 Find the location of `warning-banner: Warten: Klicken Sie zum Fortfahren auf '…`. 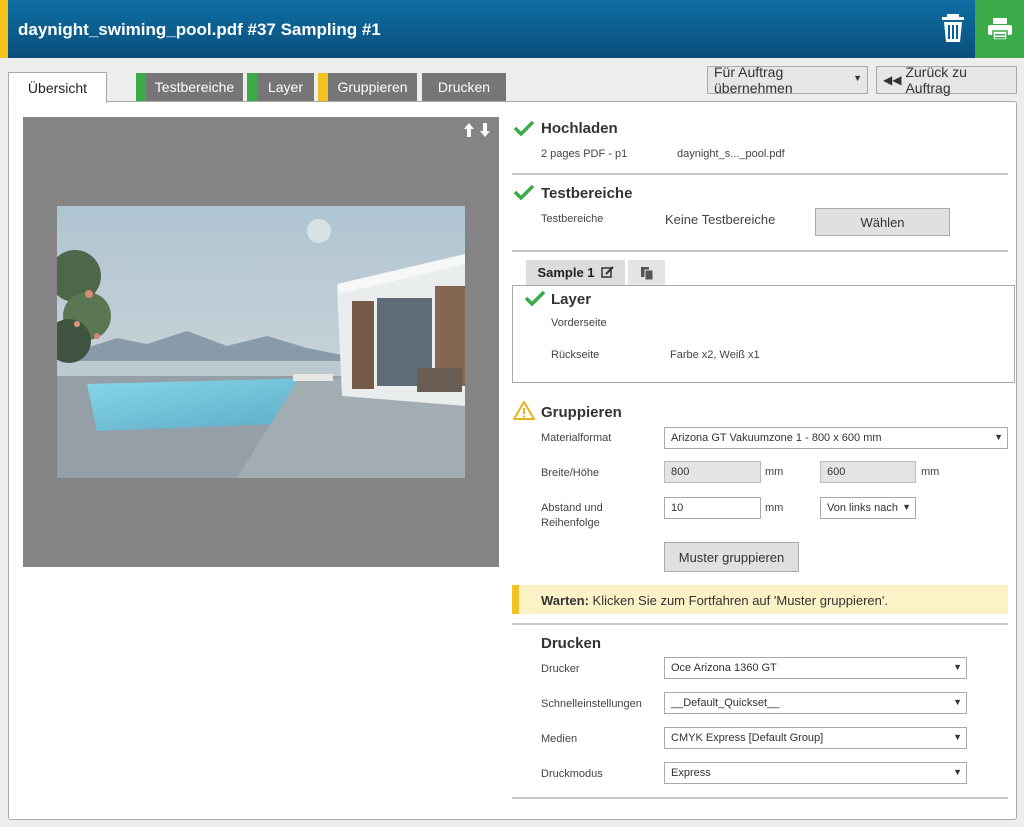

warning-banner: Warten: Klicken Sie zum Fortfahren auf '… is located at coordinates (760, 599).